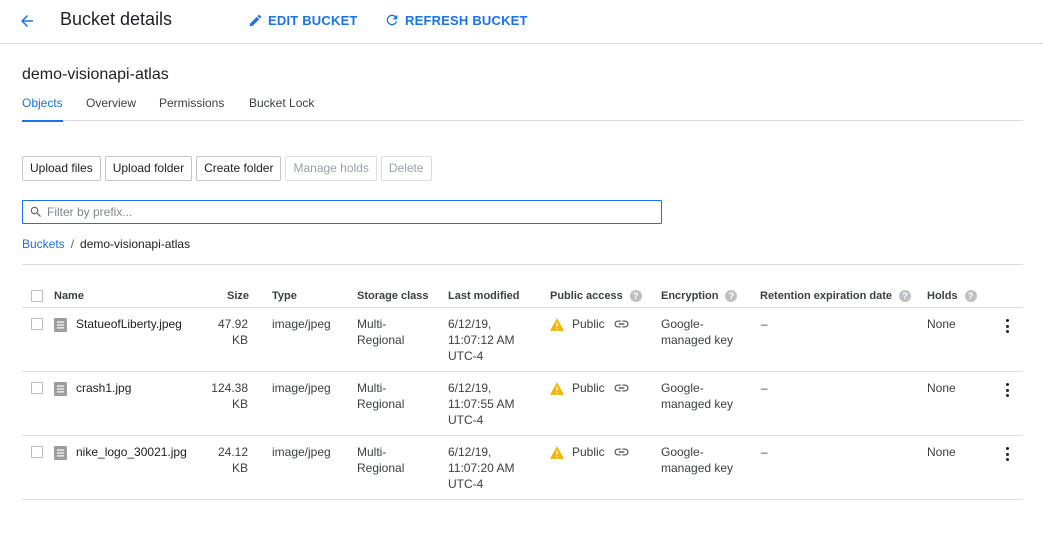  I want to click on size-value: 24.12, so click(232, 452).